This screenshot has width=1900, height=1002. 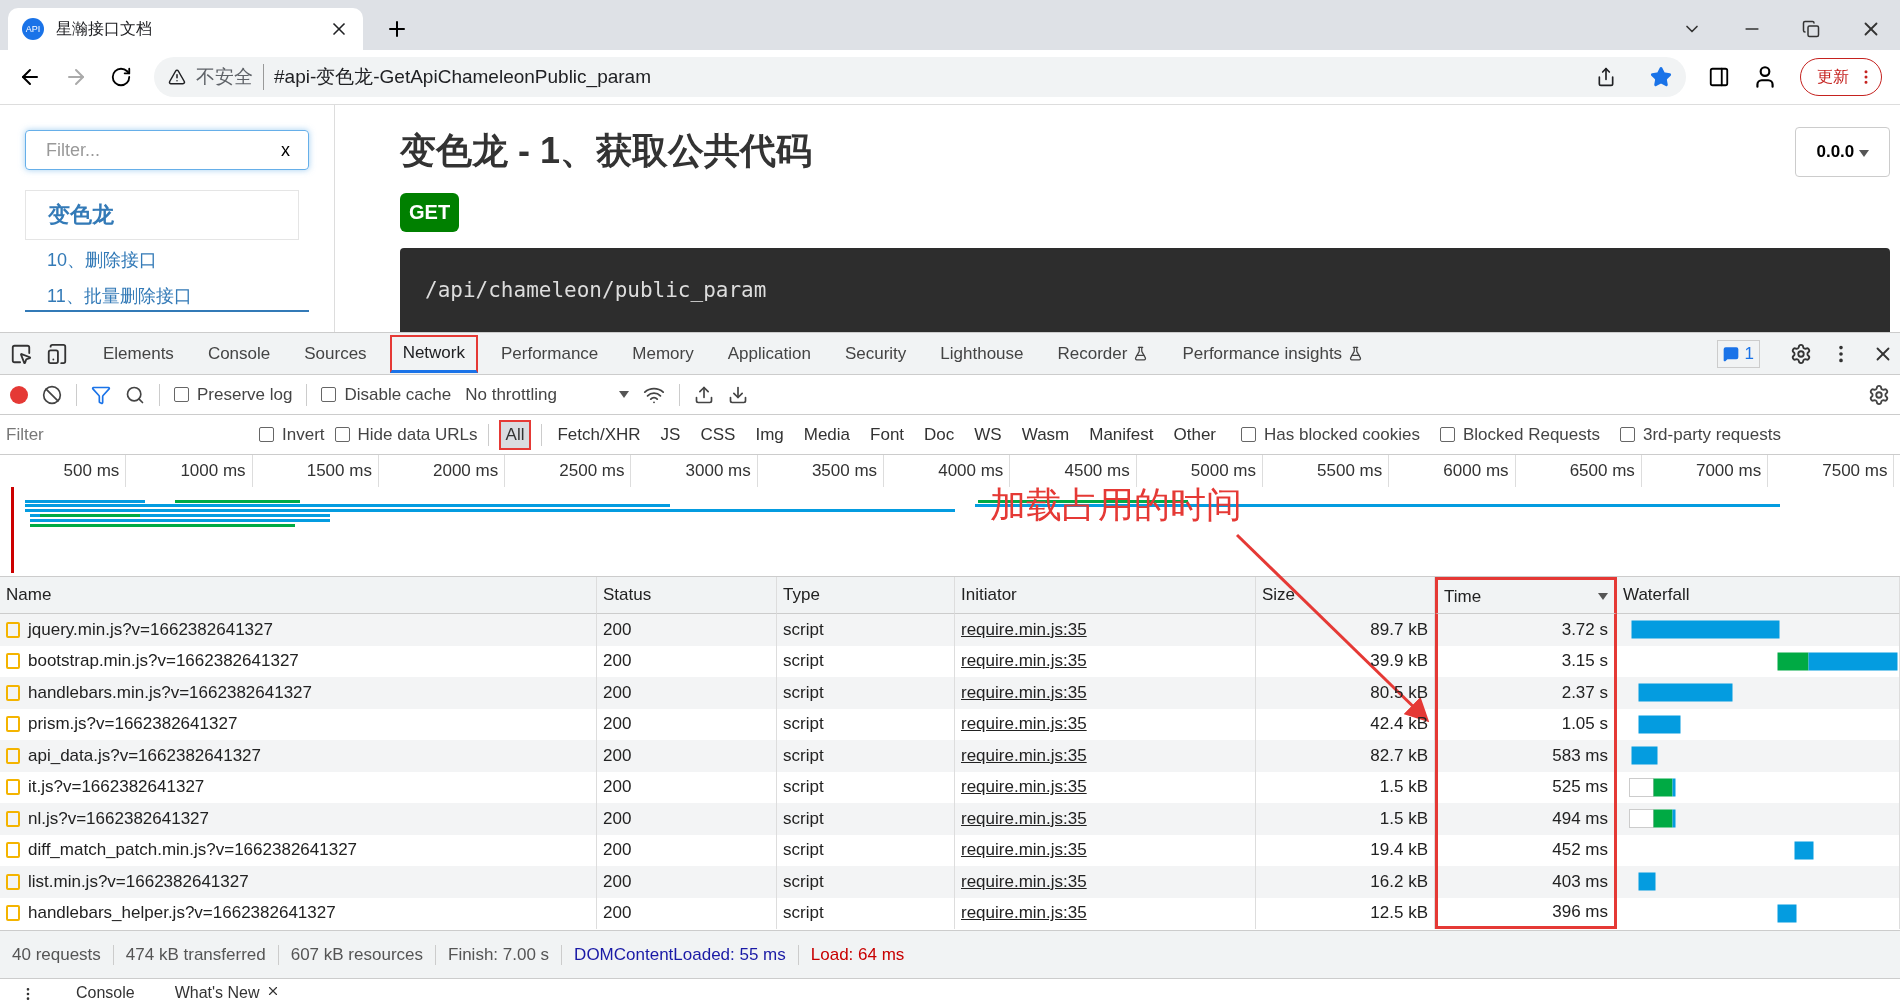 What do you see at coordinates (515, 434) in the screenshot?
I see `type-filter: All` at bounding box center [515, 434].